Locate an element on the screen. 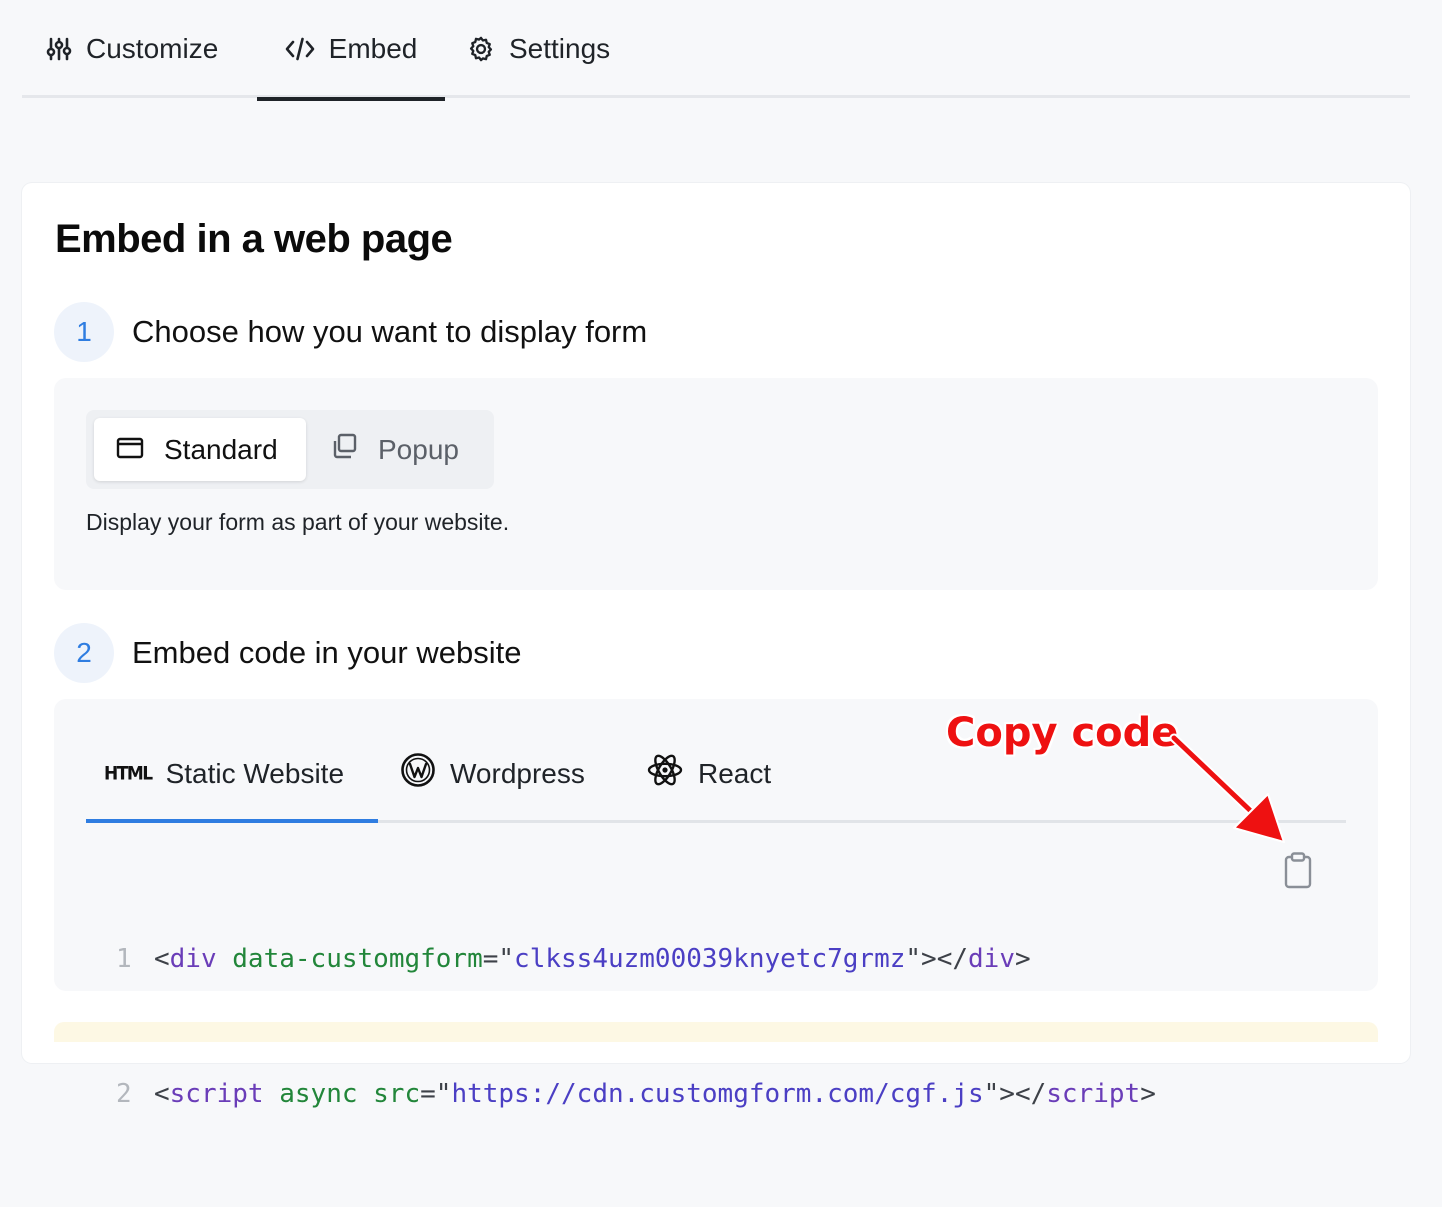 Image resolution: width=1442 pixels, height=1207 pixels. notice-banner-edge is located at coordinates (716, 1032).